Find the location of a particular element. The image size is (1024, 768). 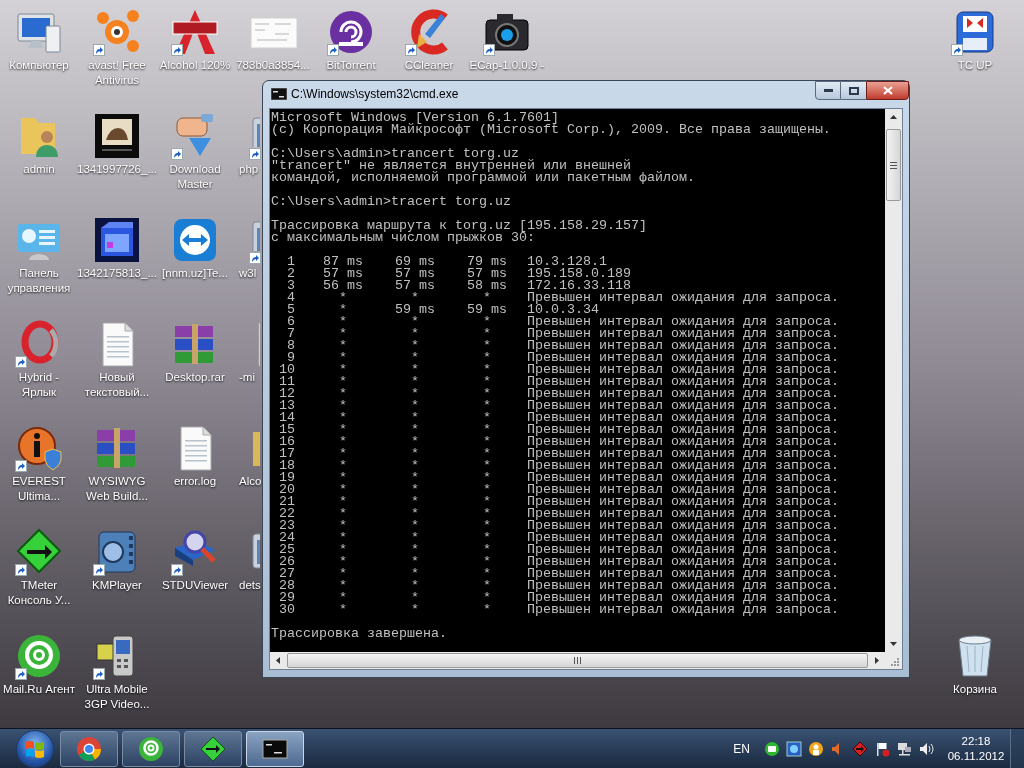

language-indicator: EN is located at coordinates (741, 748).